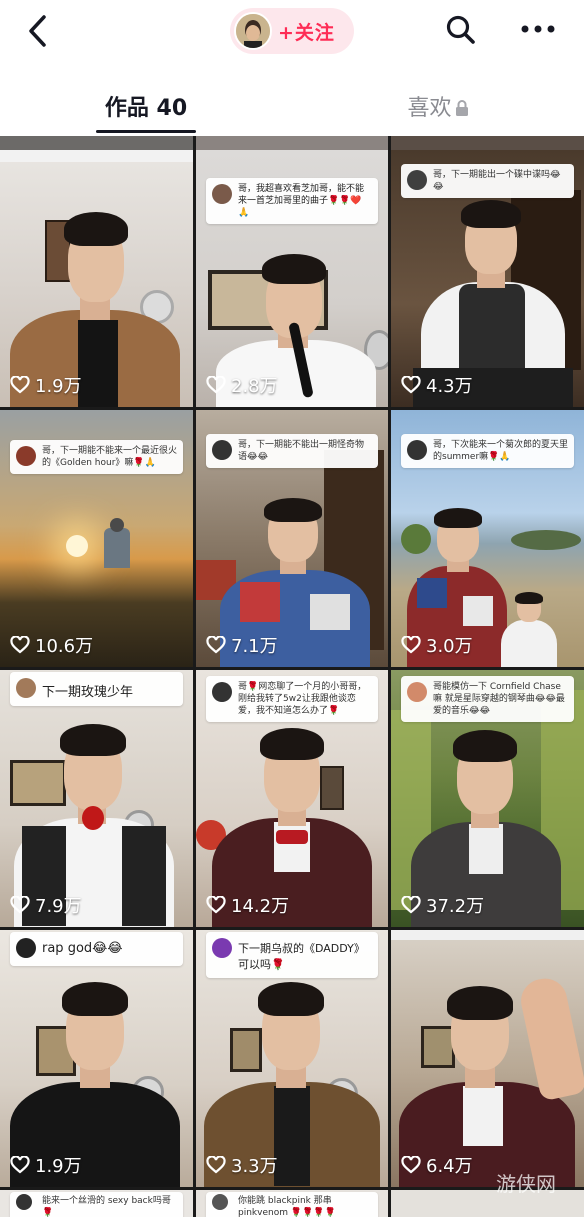  What do you see at coordinates (96, 538) in the screenshot?
I see `video-tile: 哥，下一期能不能来一个最近很火的《Golden hour》嘛🌹🙏 10.6万` at bounding box center [96, 538].